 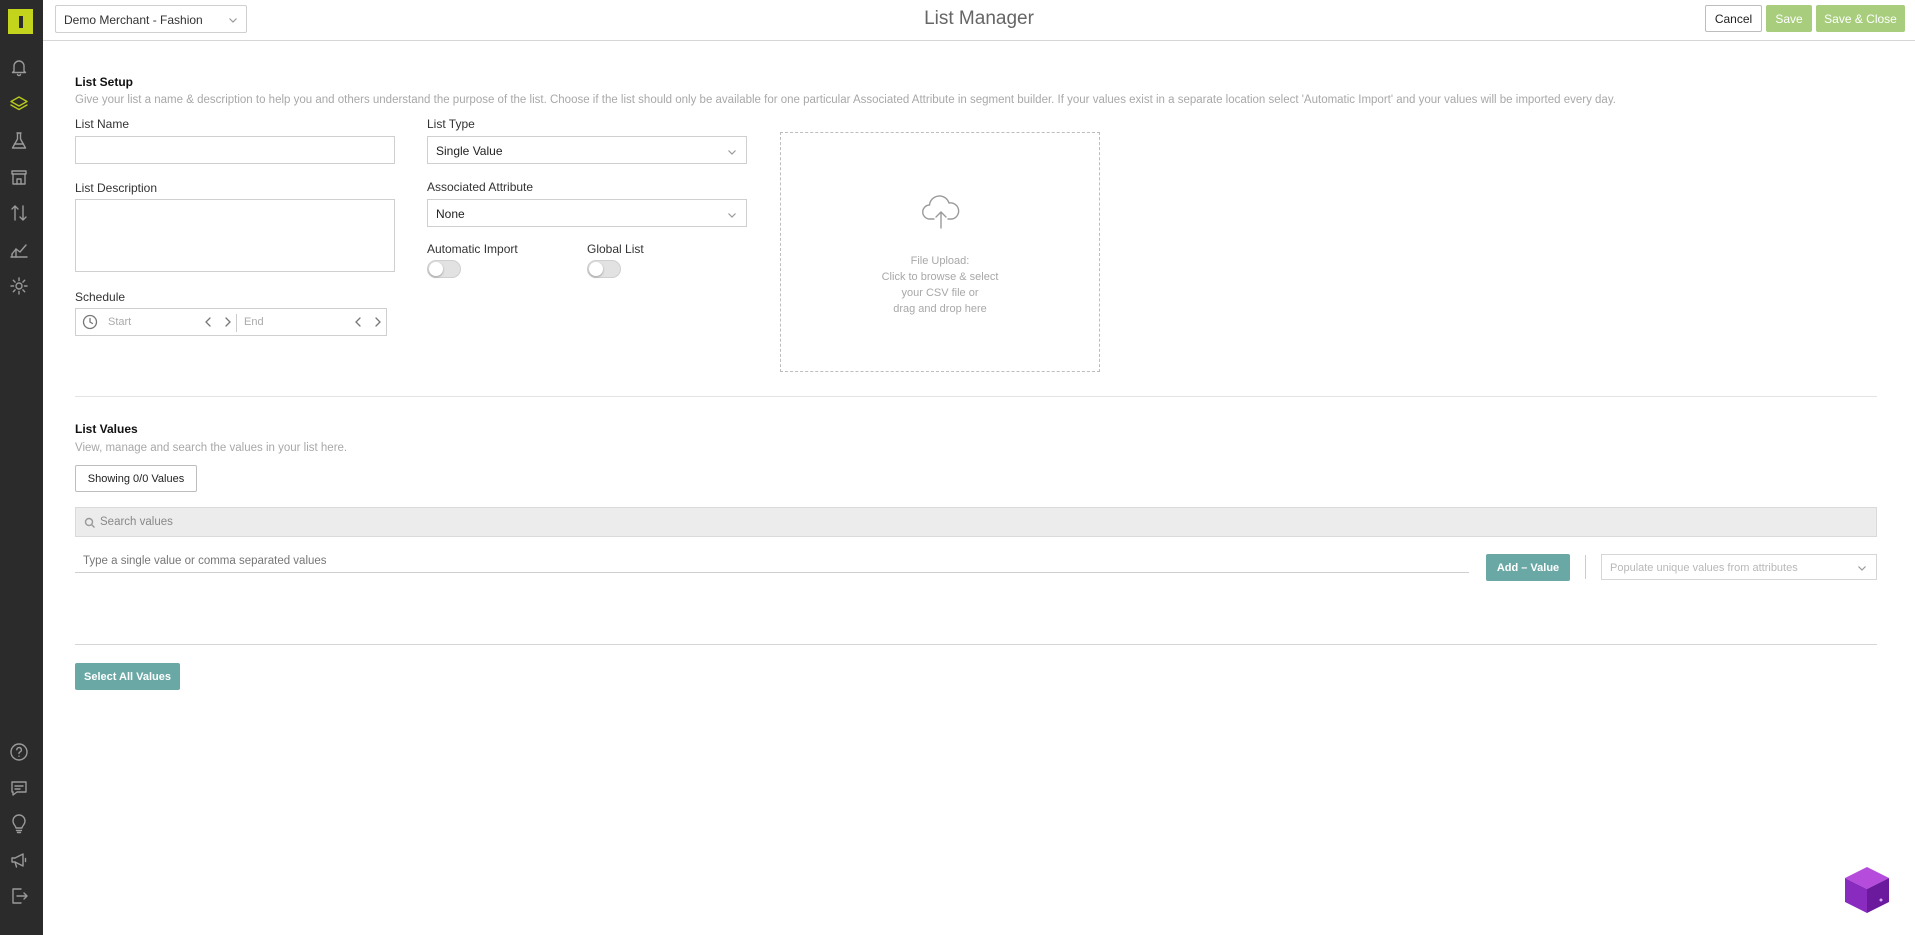 I want to click on page-title: List Manager, so click(x=979, y=18).